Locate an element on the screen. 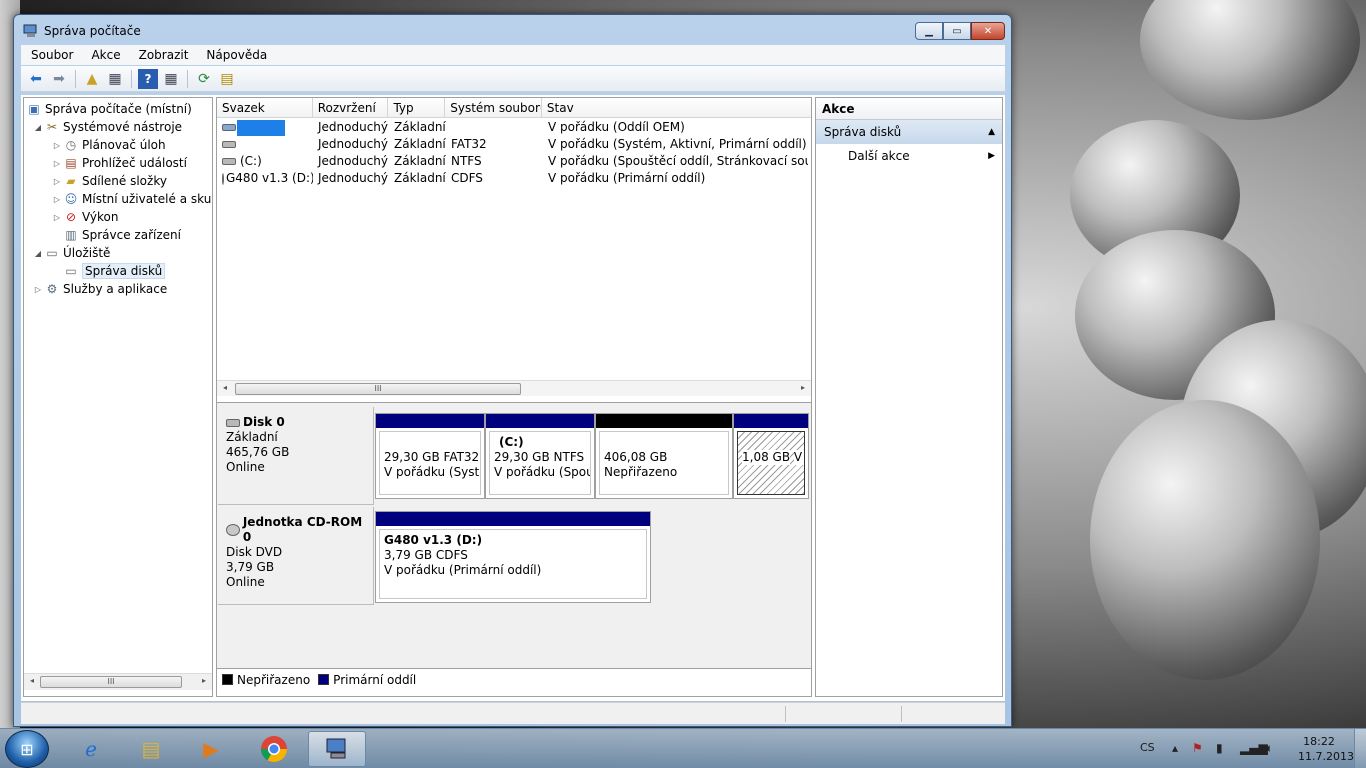 This screenshot has height=768, width=1366. properties-icon: ▤ is located at coordinates (227, 79).